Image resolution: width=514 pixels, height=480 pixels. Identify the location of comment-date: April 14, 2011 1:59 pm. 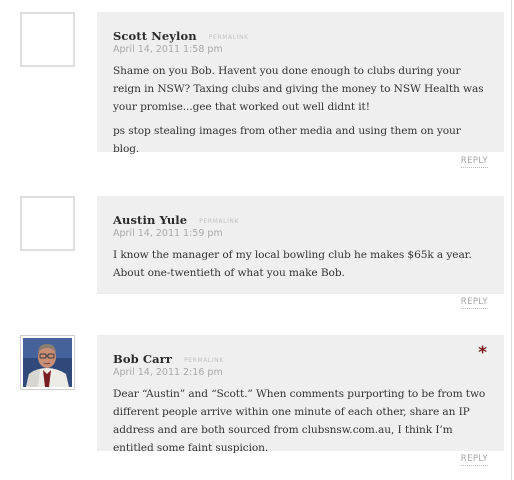
(168, 233).